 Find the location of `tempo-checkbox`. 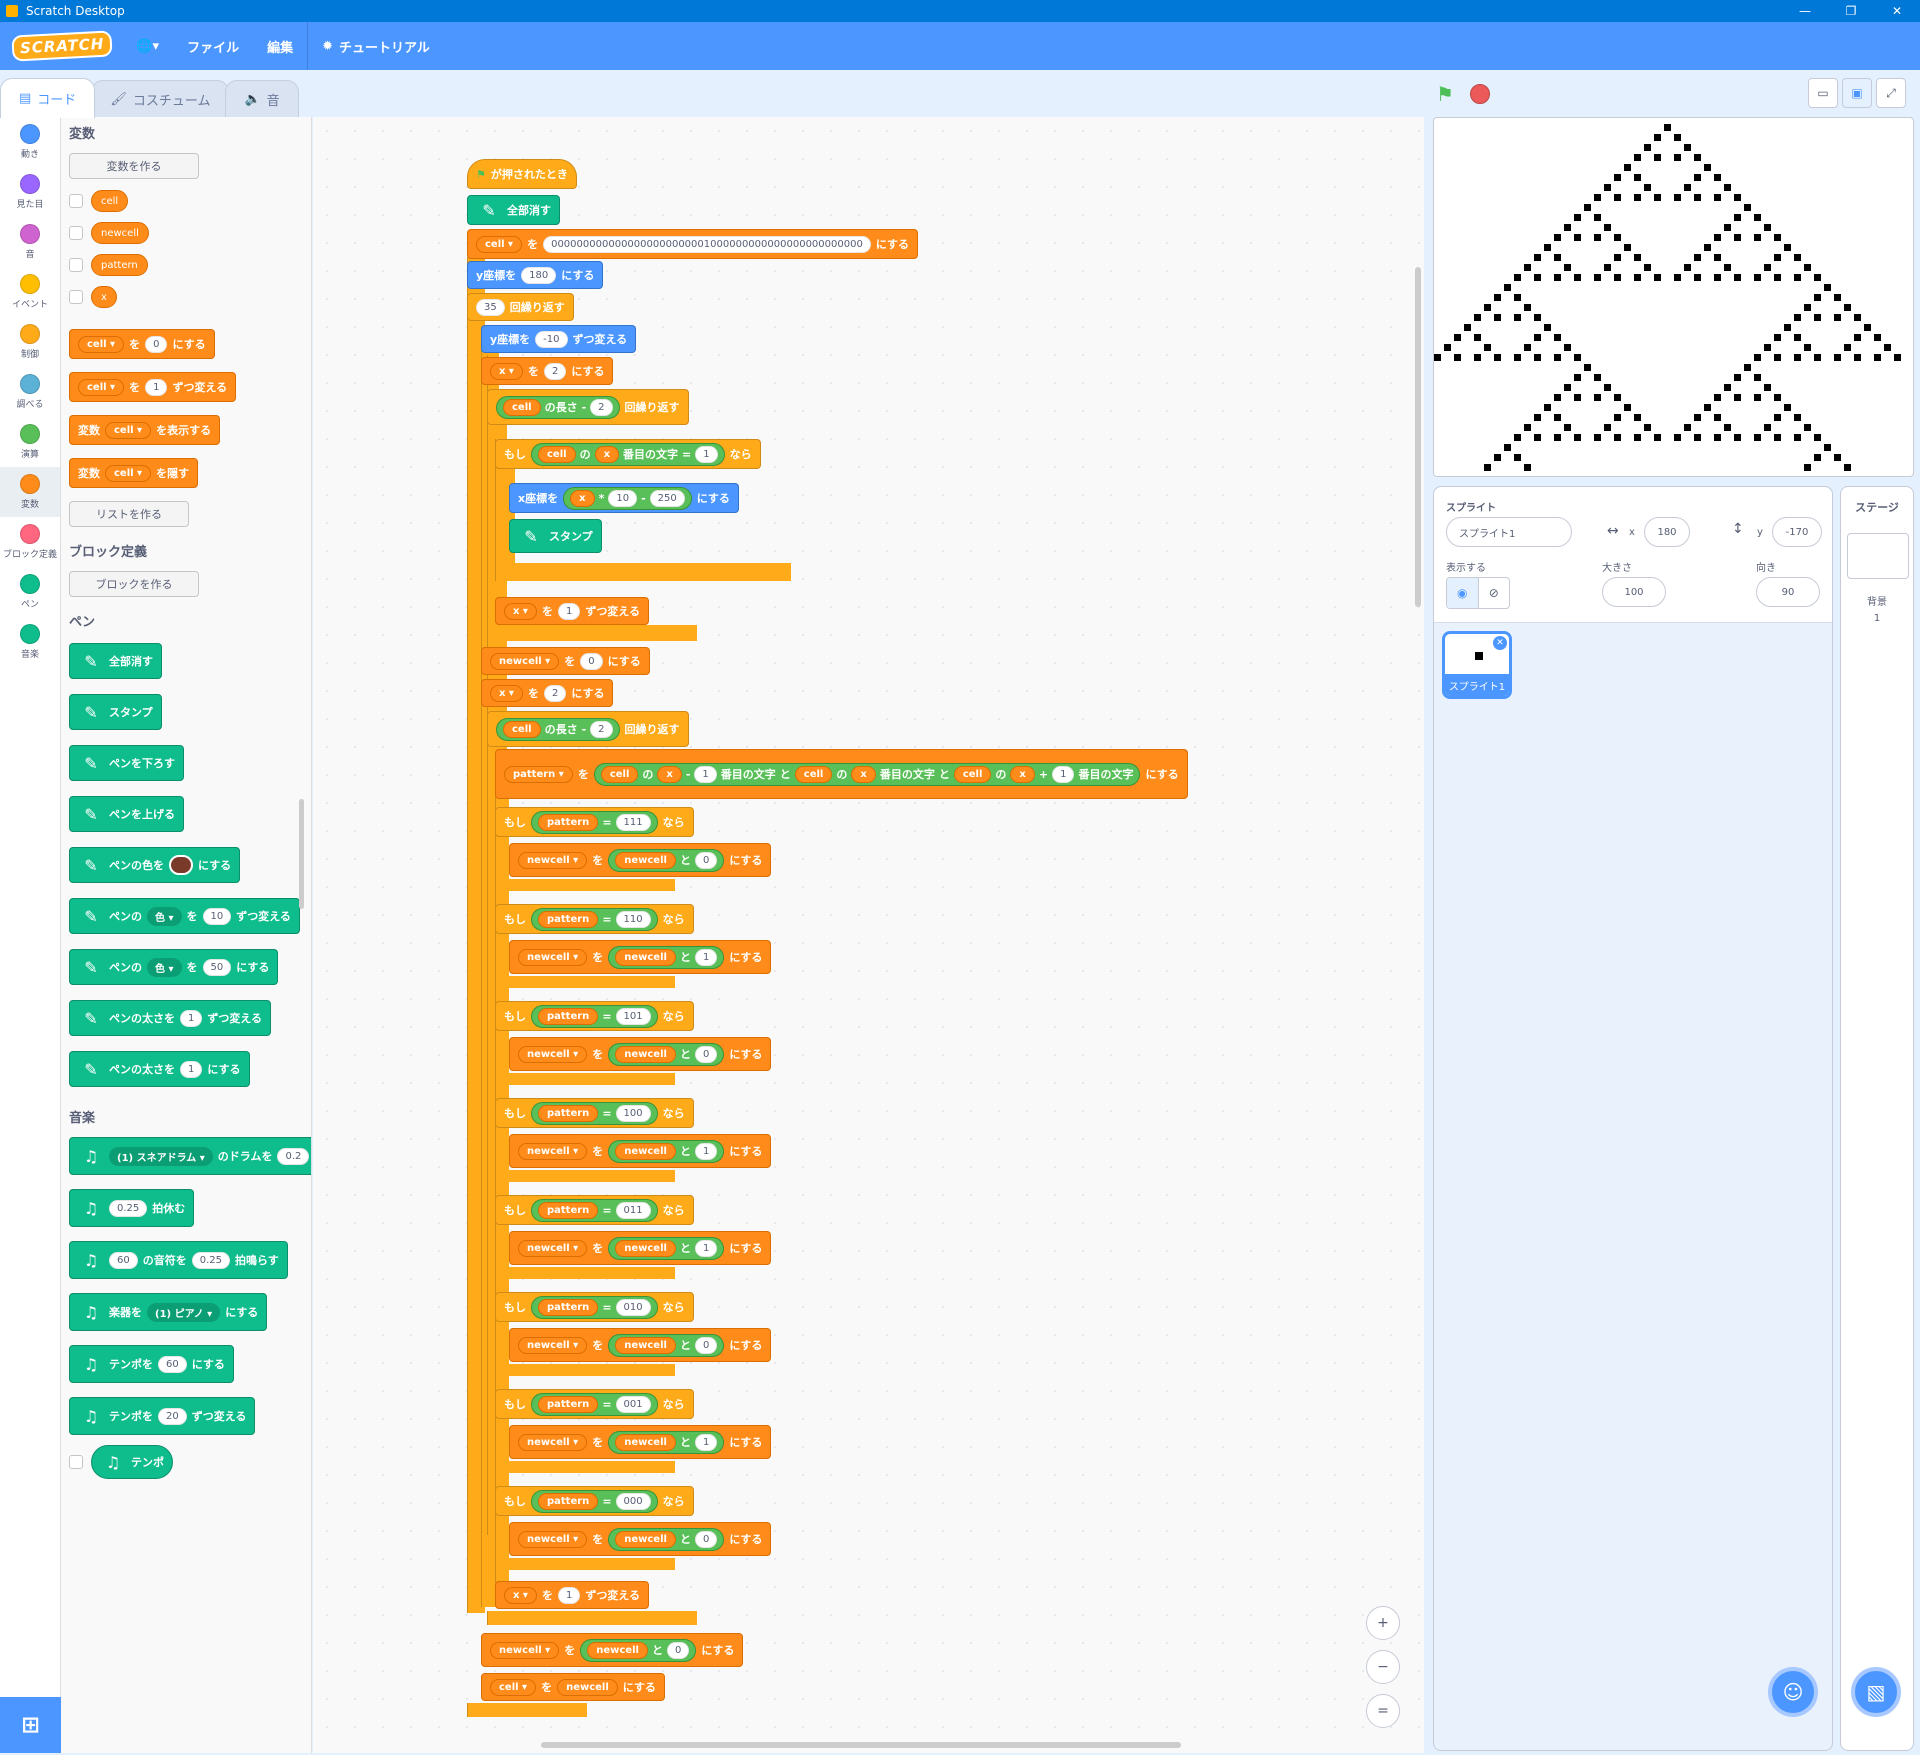

tempo-checkbox is located at coordinates (76, 1462).